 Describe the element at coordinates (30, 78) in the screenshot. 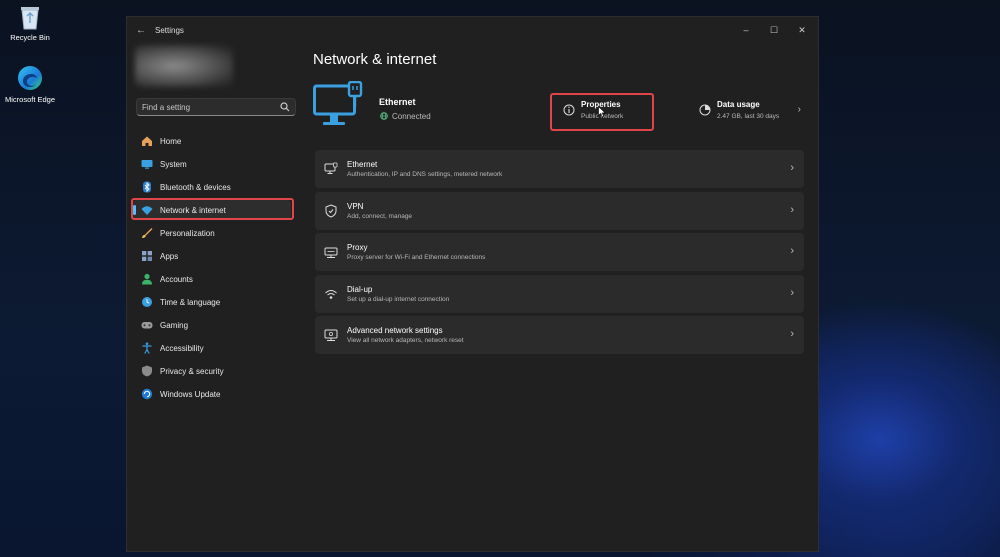

I see `edge-icon` at that location.